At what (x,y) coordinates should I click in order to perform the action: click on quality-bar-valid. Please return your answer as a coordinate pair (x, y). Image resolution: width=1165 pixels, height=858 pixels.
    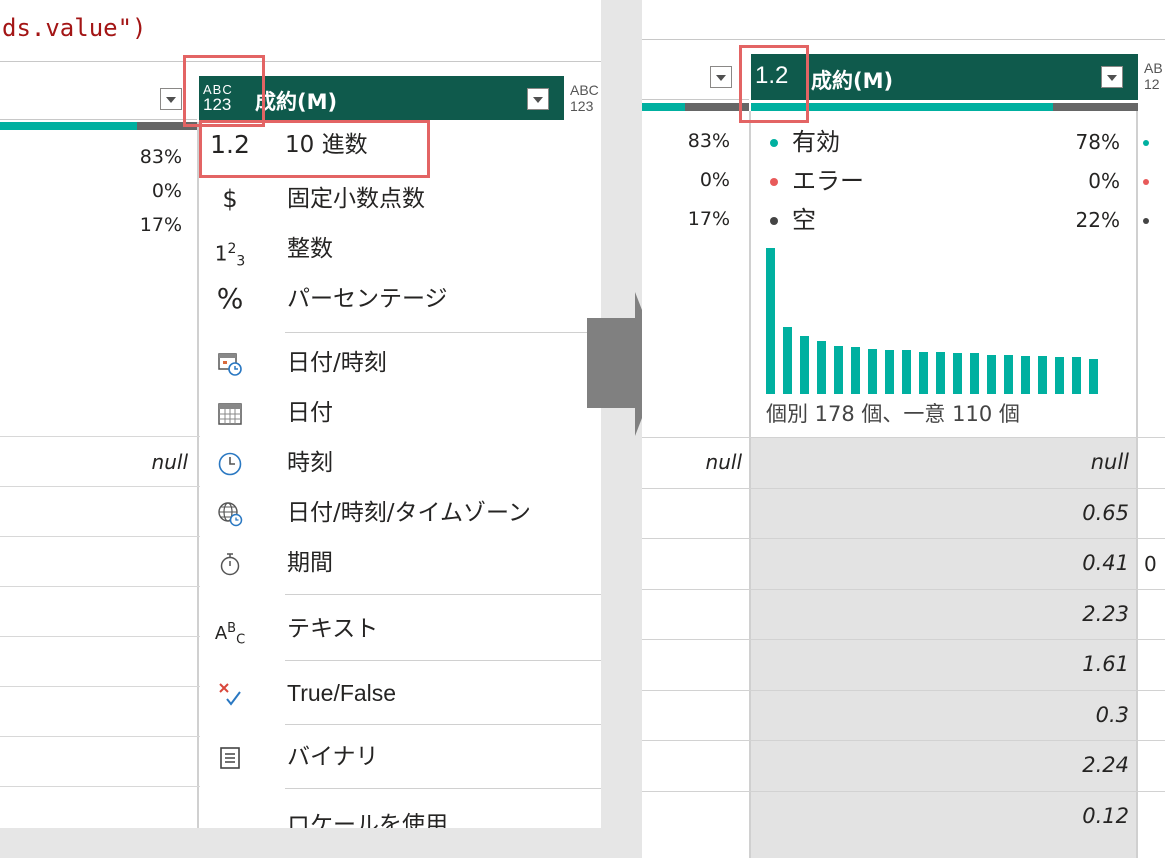
    Looking at the image, I should click on (68, 126).